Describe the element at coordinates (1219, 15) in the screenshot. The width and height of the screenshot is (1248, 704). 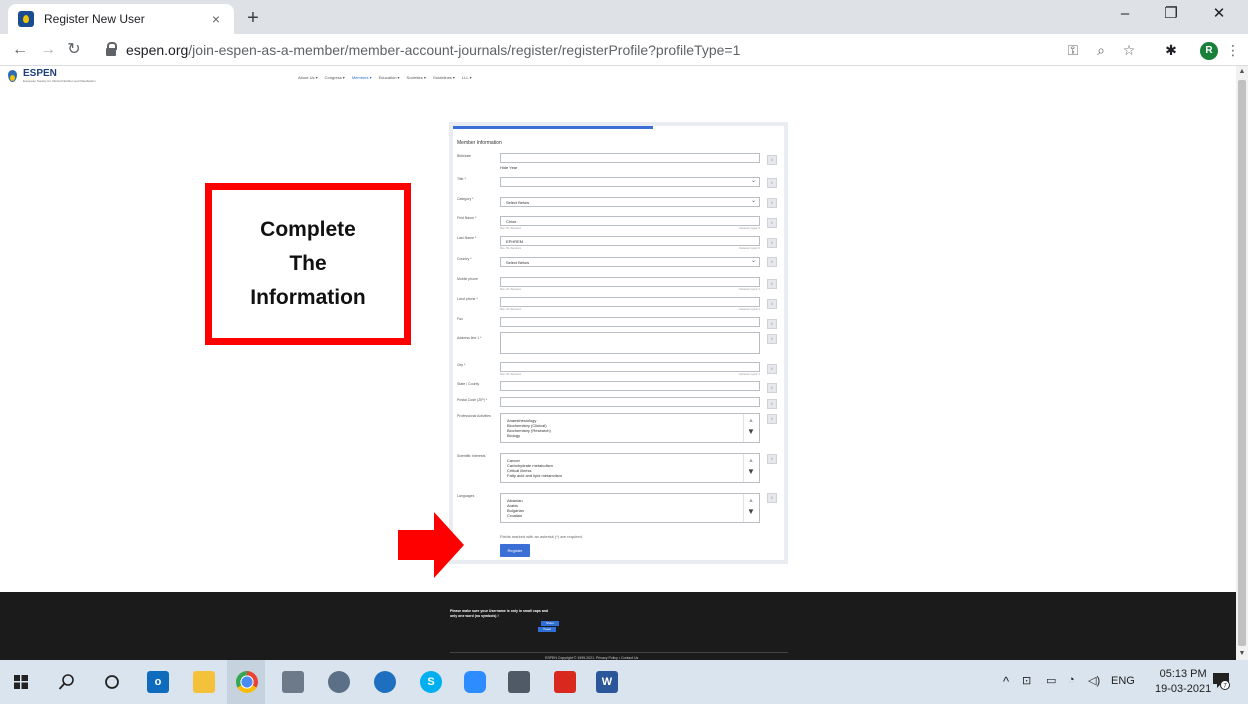
I see `close-window-button: ✕` at that location.